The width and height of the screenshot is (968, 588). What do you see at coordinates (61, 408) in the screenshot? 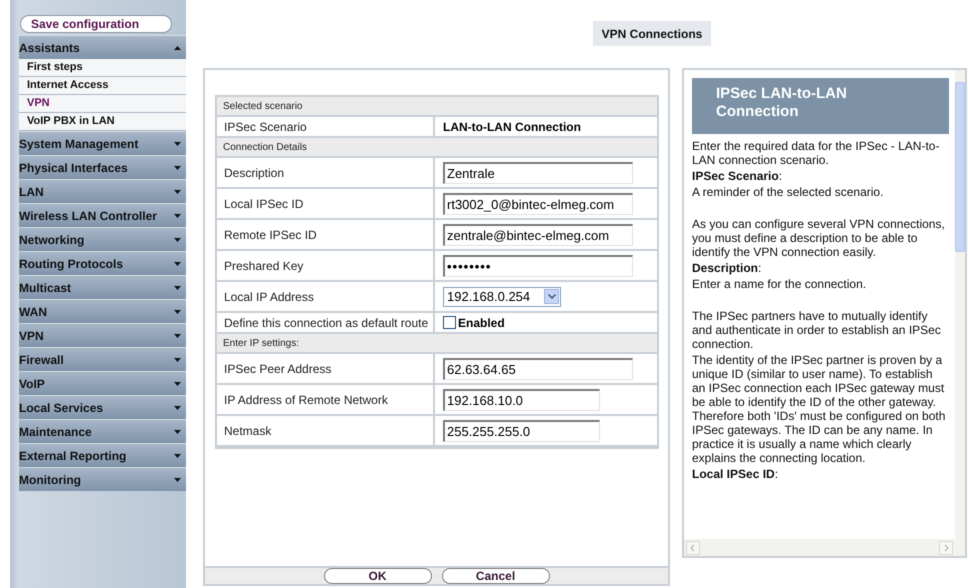
I see `menu-section-label: Local Services` at bounding box center [61, 408].